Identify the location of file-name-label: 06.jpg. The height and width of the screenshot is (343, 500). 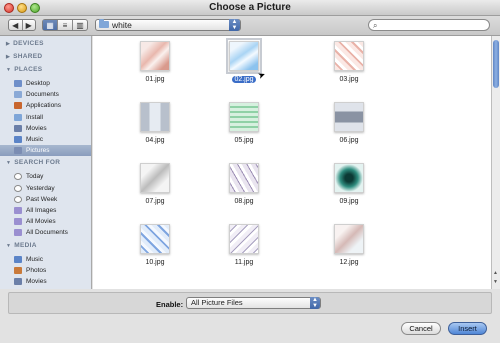
(349, 140).